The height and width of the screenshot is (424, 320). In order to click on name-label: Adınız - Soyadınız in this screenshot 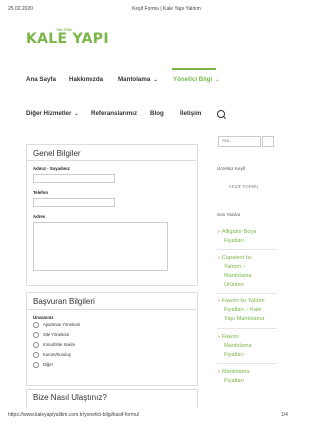, I will do `click(51, 168)`.